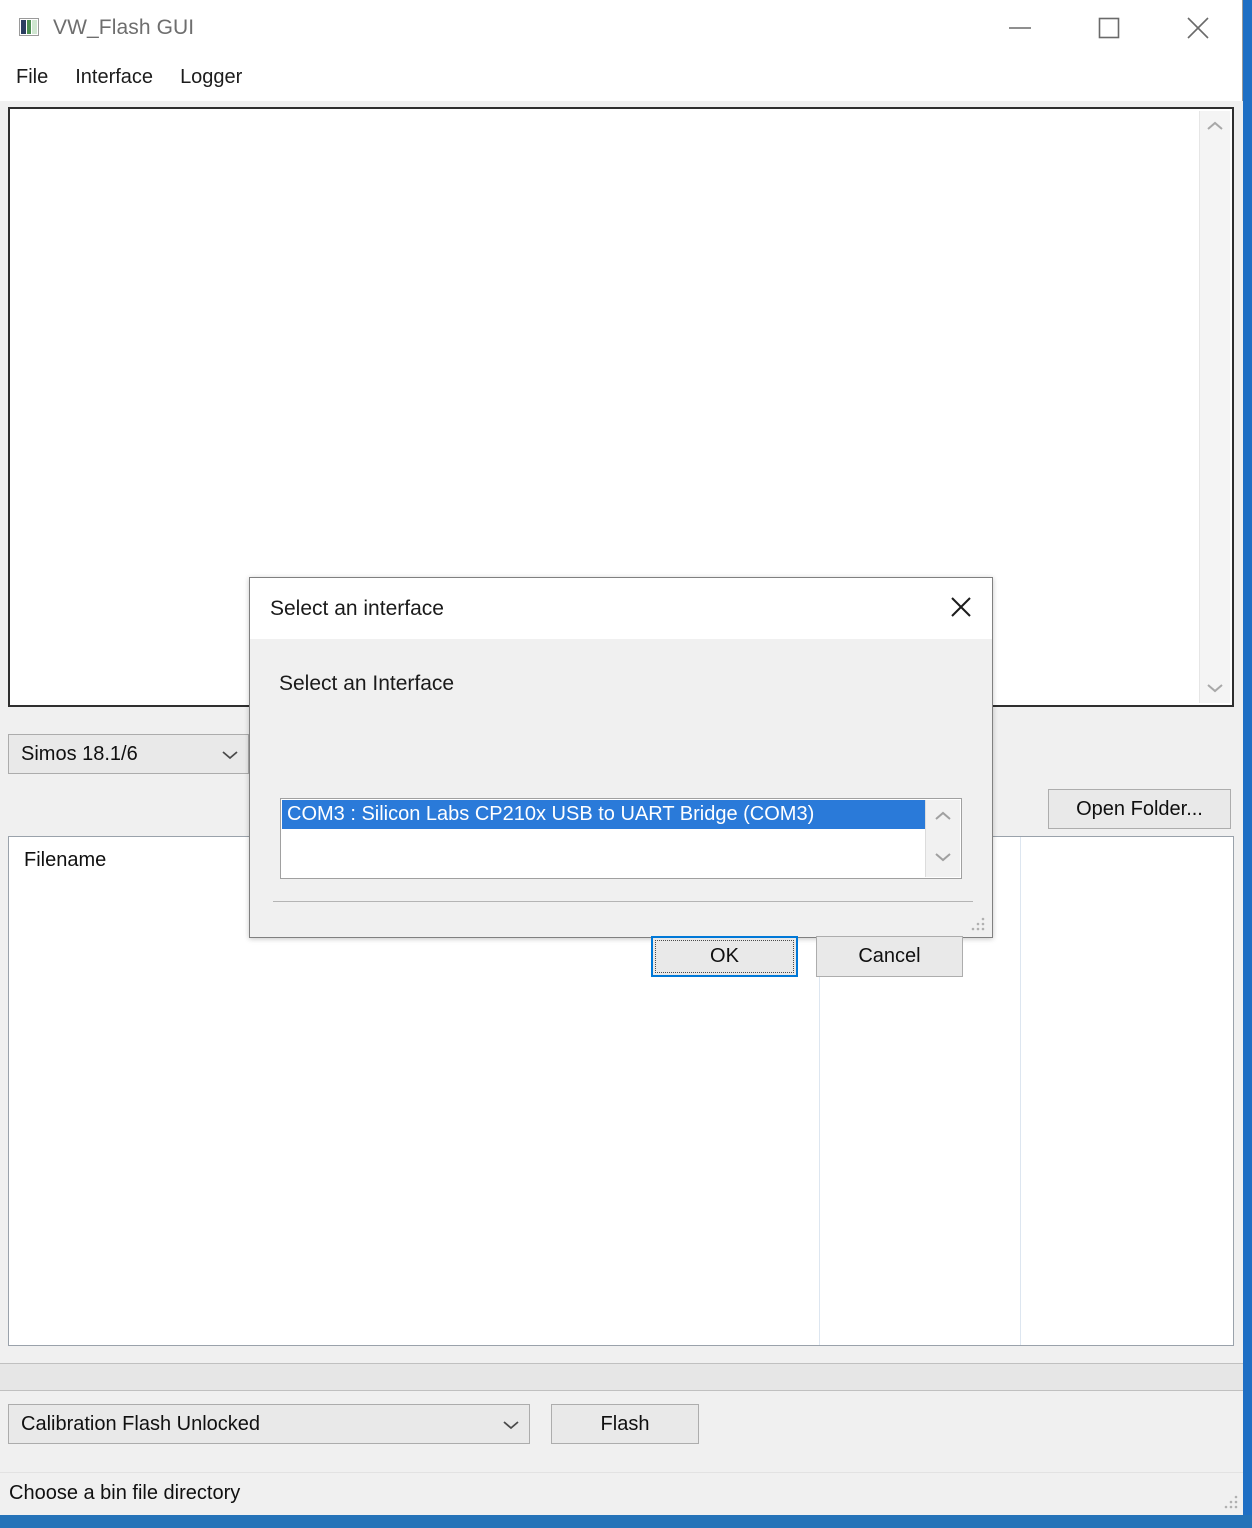 Image resolution: width=1252 pixels, height=1528 pixels. Describe the element at coordinates (1247, 764) in the screenshot. I see `background-window-blue-strip` at that location.